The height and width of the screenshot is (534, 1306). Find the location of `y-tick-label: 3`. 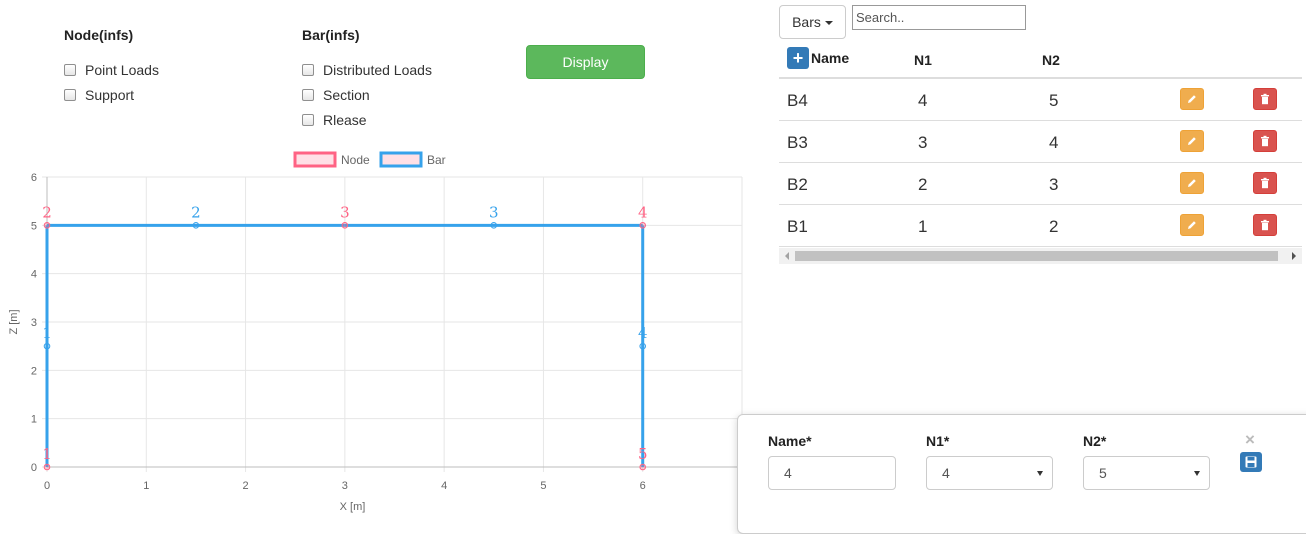

y-tick-label: 3 is located at coordinates (34, 323).